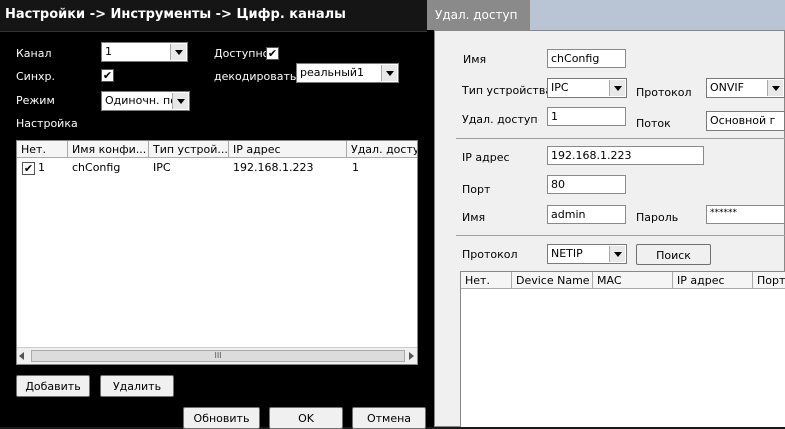  I want to click on scroll-thumb: III, so click(218, 356).